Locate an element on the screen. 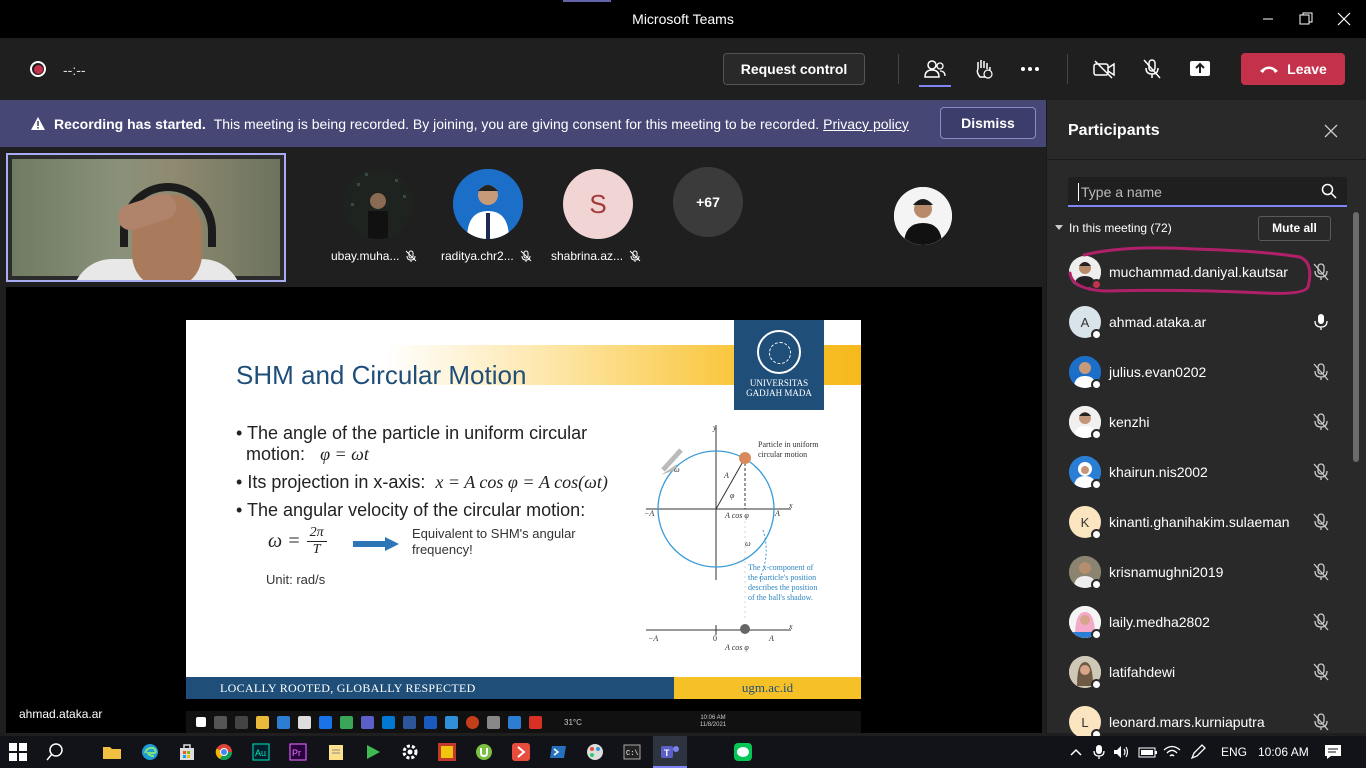 This screenshot has height=768, width=1366. presenter-temperature: 31°C is located at coordinates (573, 722).